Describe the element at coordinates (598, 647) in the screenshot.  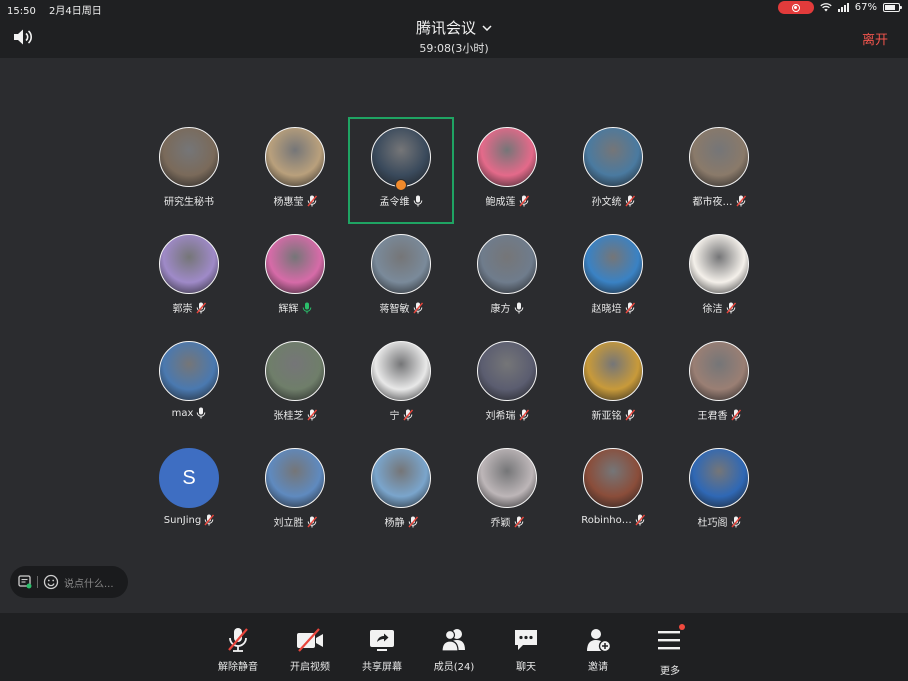
I see `invite-button: 邀请` at that location.